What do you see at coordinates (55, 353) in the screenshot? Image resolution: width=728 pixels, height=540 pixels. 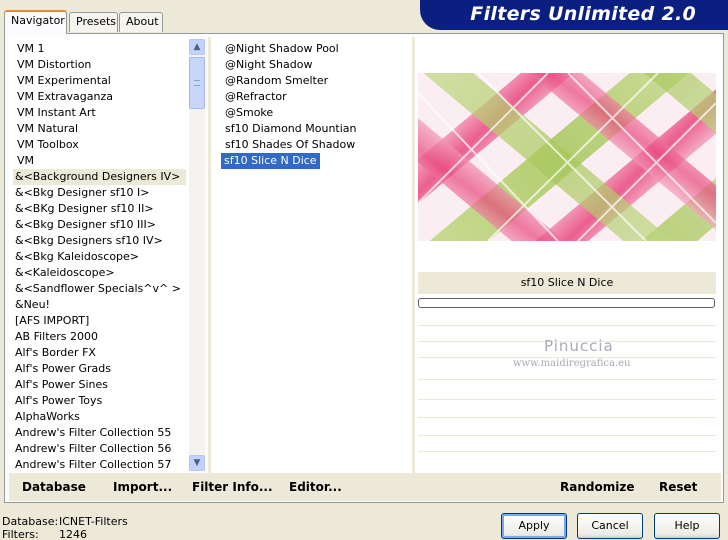 I see `category-item: Alf's Border FX` at bounding box center [55, 353].